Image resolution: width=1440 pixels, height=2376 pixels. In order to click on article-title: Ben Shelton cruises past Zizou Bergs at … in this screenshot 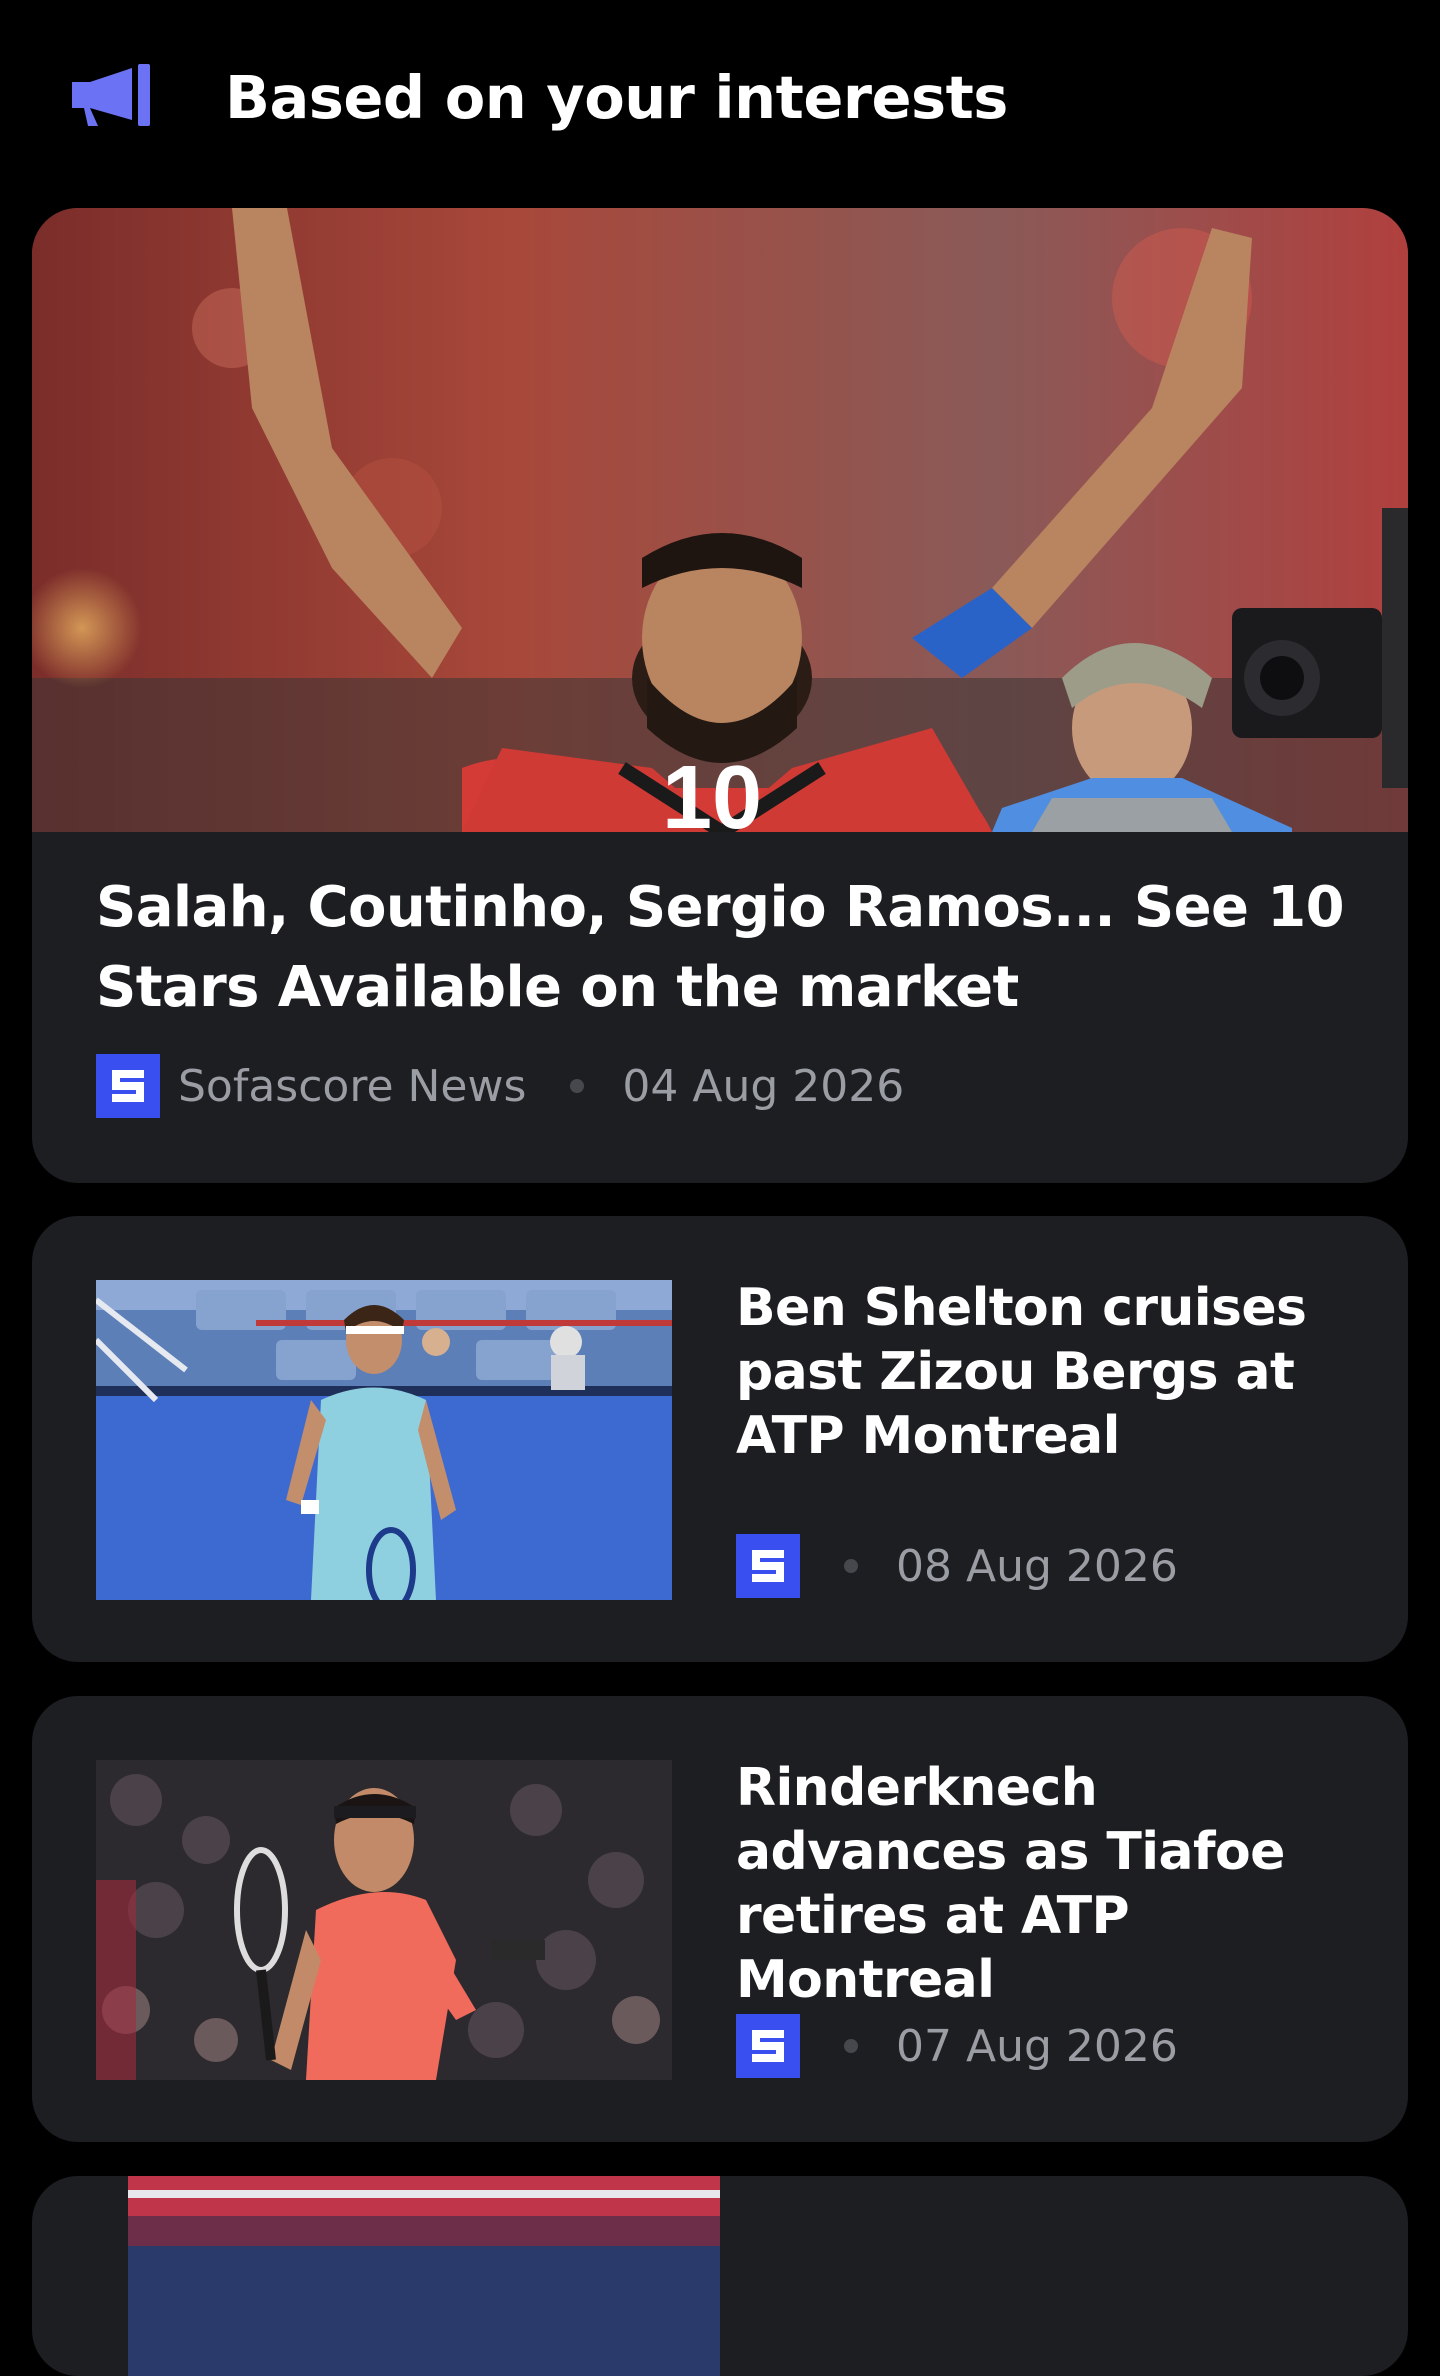, I will do `click(1056, 1372)`.